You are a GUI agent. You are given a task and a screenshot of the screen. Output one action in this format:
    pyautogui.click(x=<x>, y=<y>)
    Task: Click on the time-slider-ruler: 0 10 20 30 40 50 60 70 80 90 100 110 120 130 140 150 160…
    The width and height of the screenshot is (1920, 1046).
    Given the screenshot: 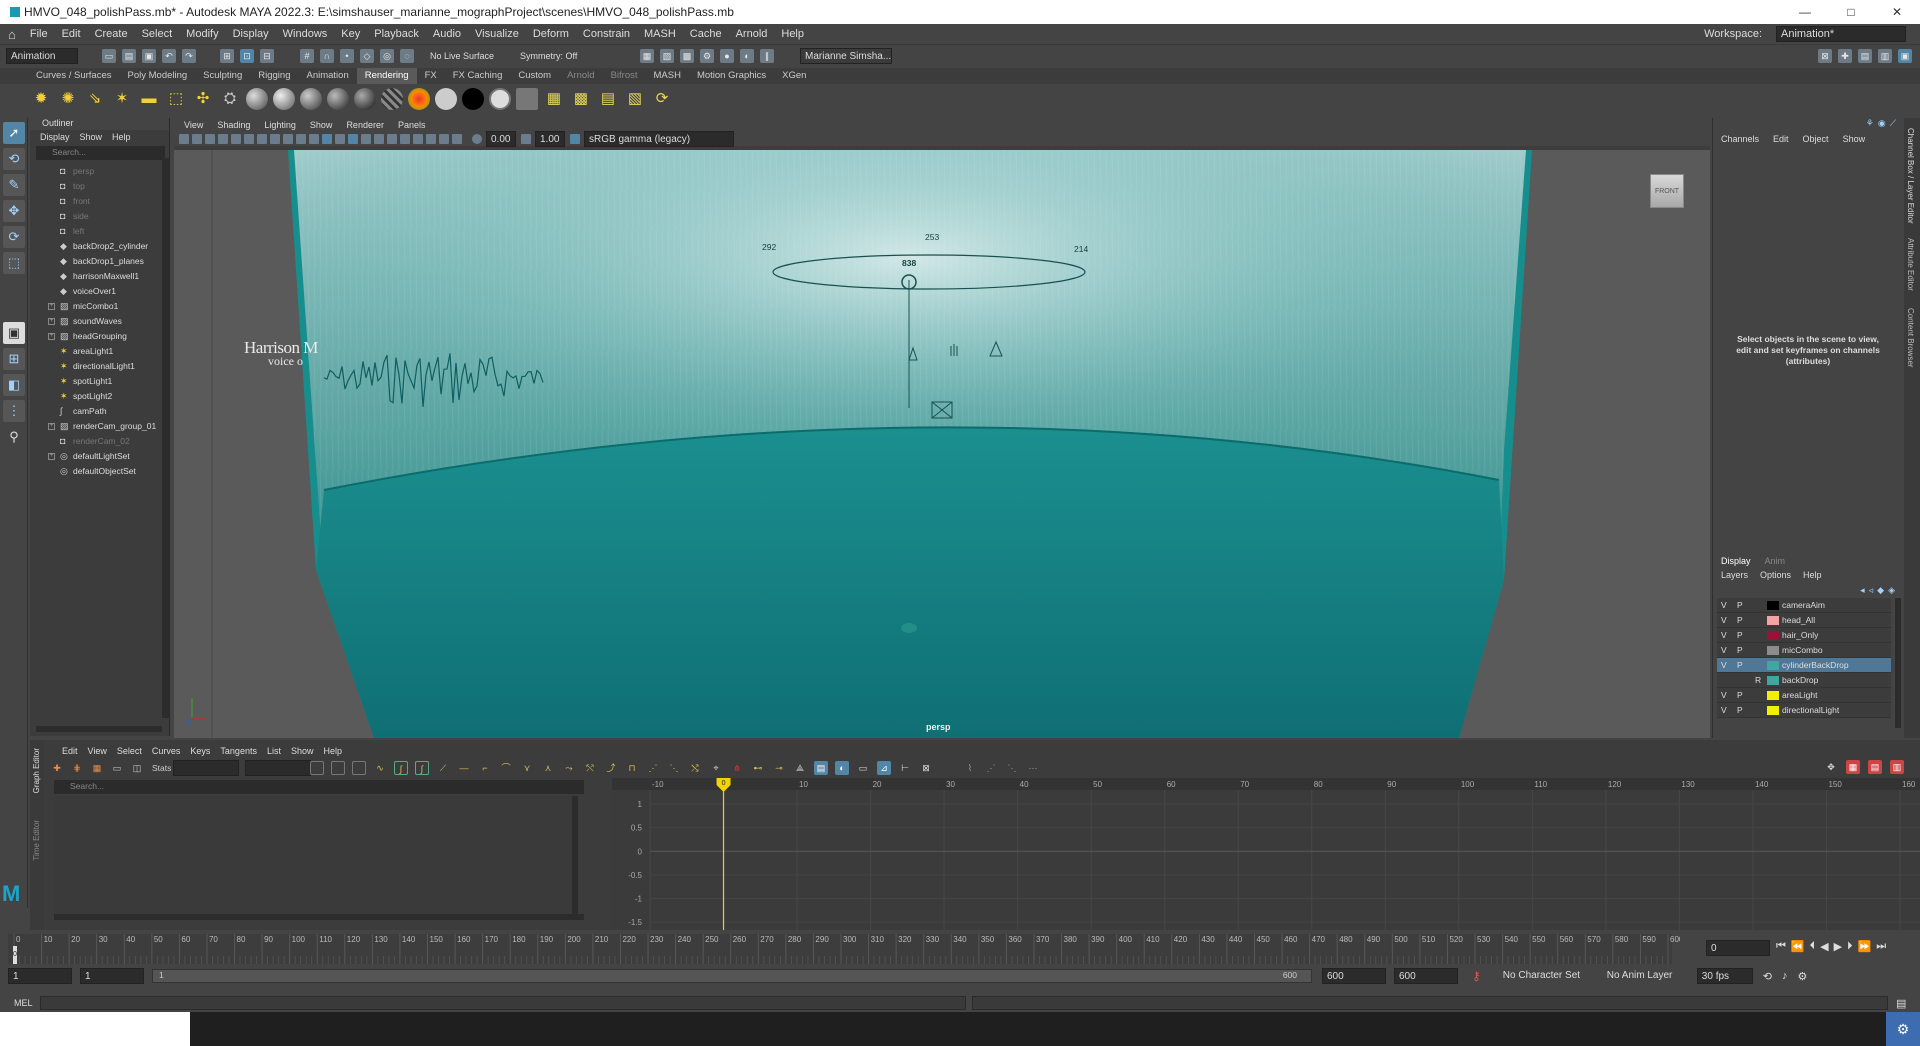 What is the action you would take?
    pyautogui.click(x=840, y=949)
    